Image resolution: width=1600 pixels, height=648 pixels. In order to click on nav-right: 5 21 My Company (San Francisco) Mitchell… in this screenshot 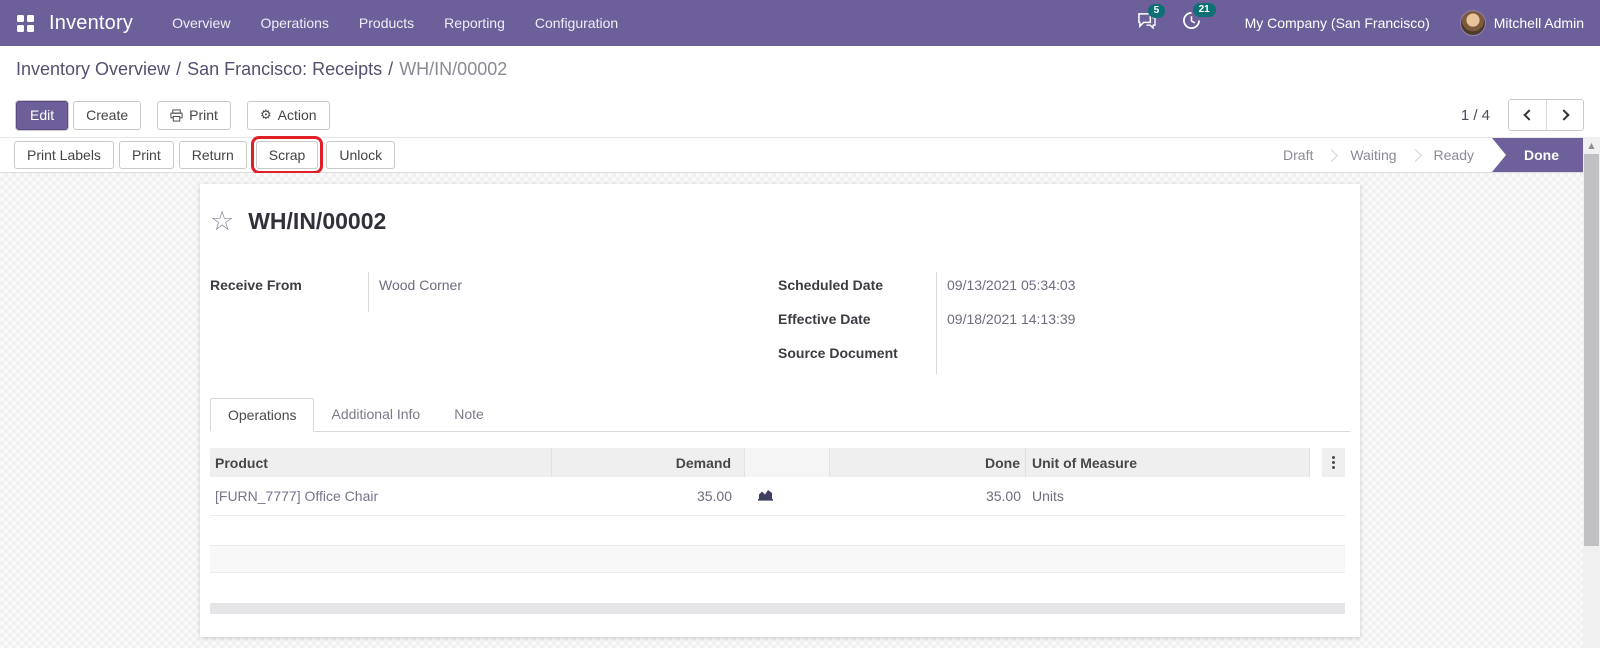, I will do `click(1368, 23)`.